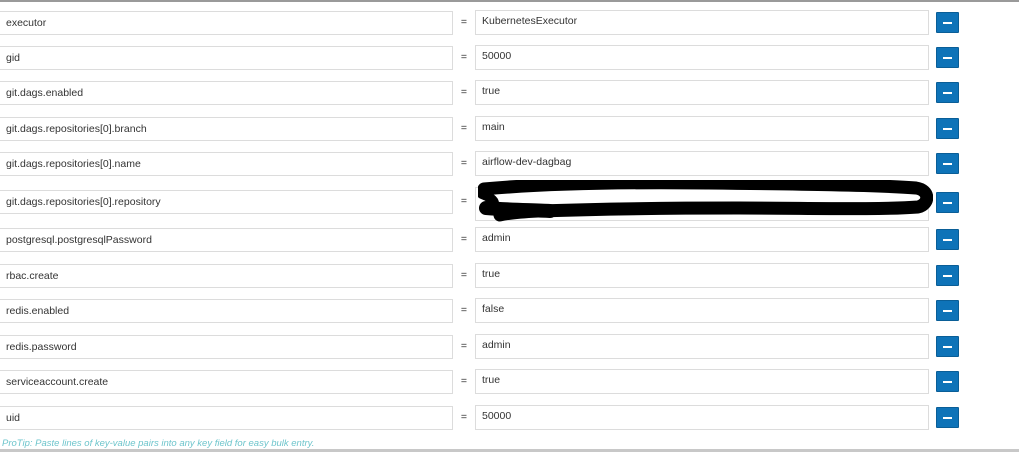 This screenshot has height=452, width=1019. Describe the element at coordinates (226, 418) in the screenshot. I see `key-field: uid` at that location.